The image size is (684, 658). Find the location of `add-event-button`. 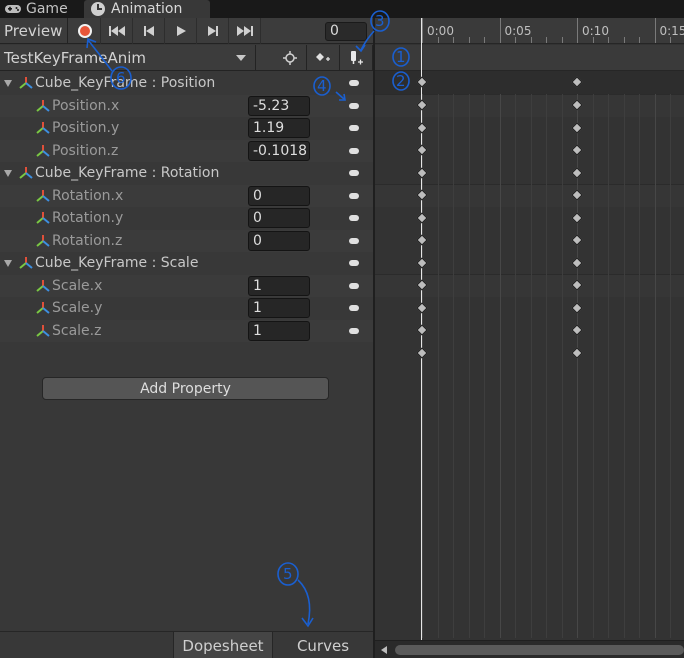

add-event-button is located at coordinates (356, 58).